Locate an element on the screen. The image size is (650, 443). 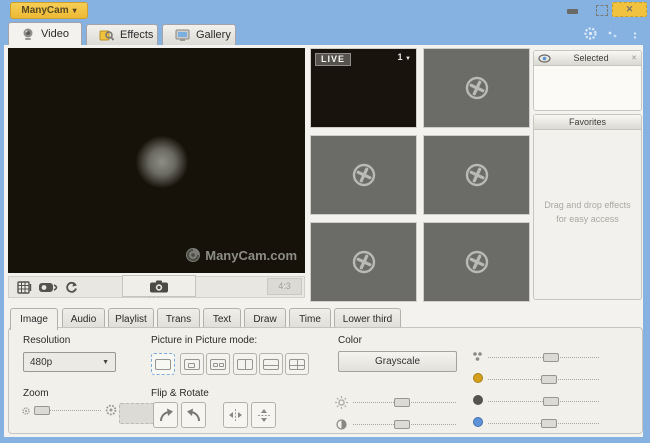
saturation-slider is located at coordinates (543, 357).